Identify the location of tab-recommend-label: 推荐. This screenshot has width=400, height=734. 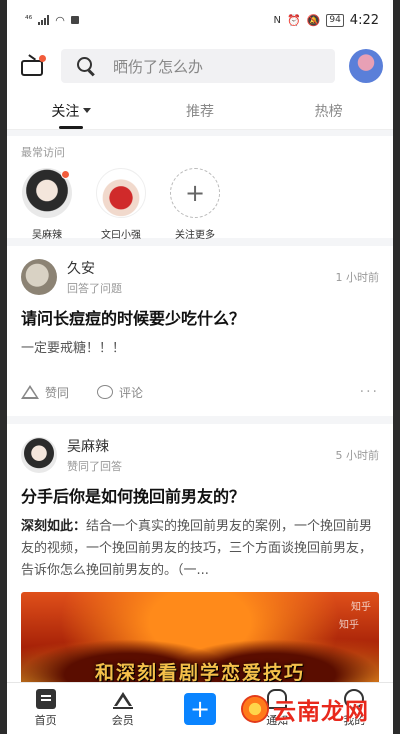
(200, 111).